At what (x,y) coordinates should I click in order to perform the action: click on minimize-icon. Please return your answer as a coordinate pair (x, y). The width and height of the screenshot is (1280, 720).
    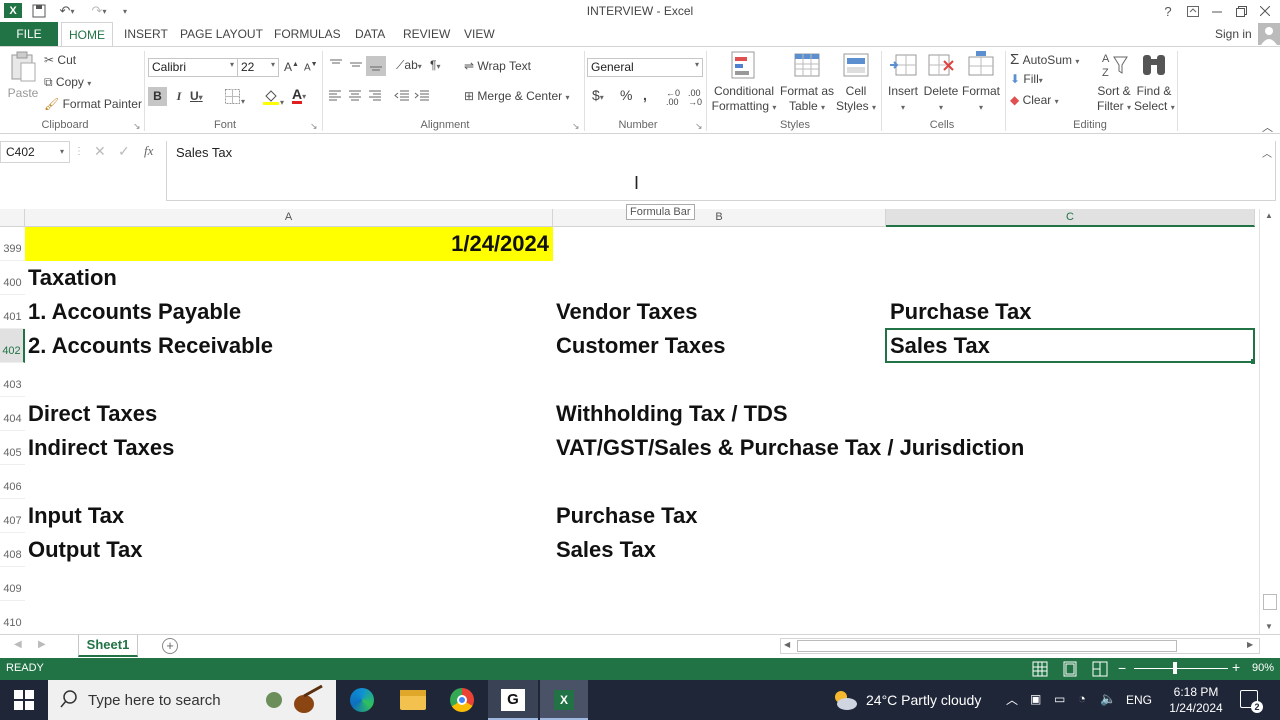
    Looking at the image, I should click on (1217, 11).